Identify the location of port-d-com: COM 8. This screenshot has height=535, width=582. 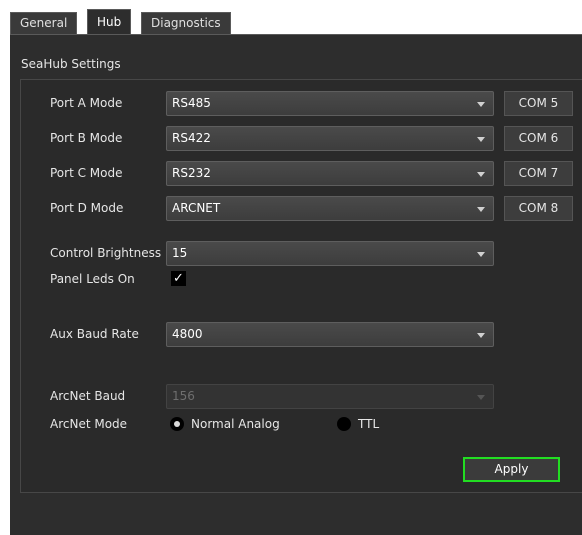
(538, 208).